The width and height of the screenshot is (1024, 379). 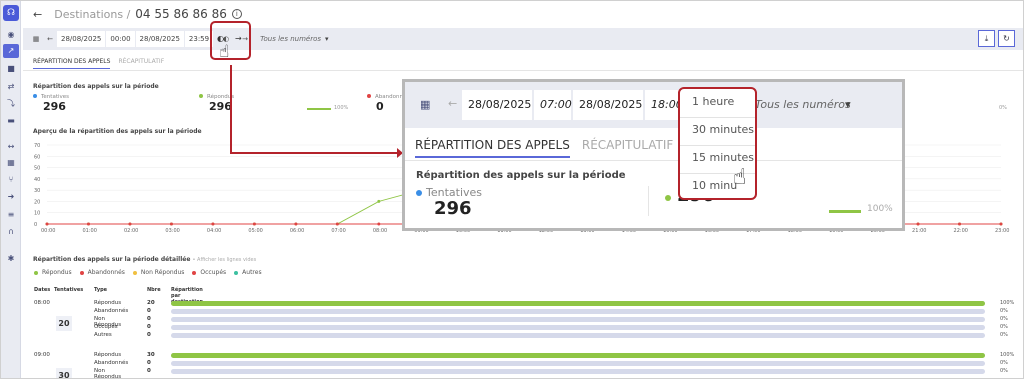 I want to click on row-type: Répondus, so click(x=108, y=355).